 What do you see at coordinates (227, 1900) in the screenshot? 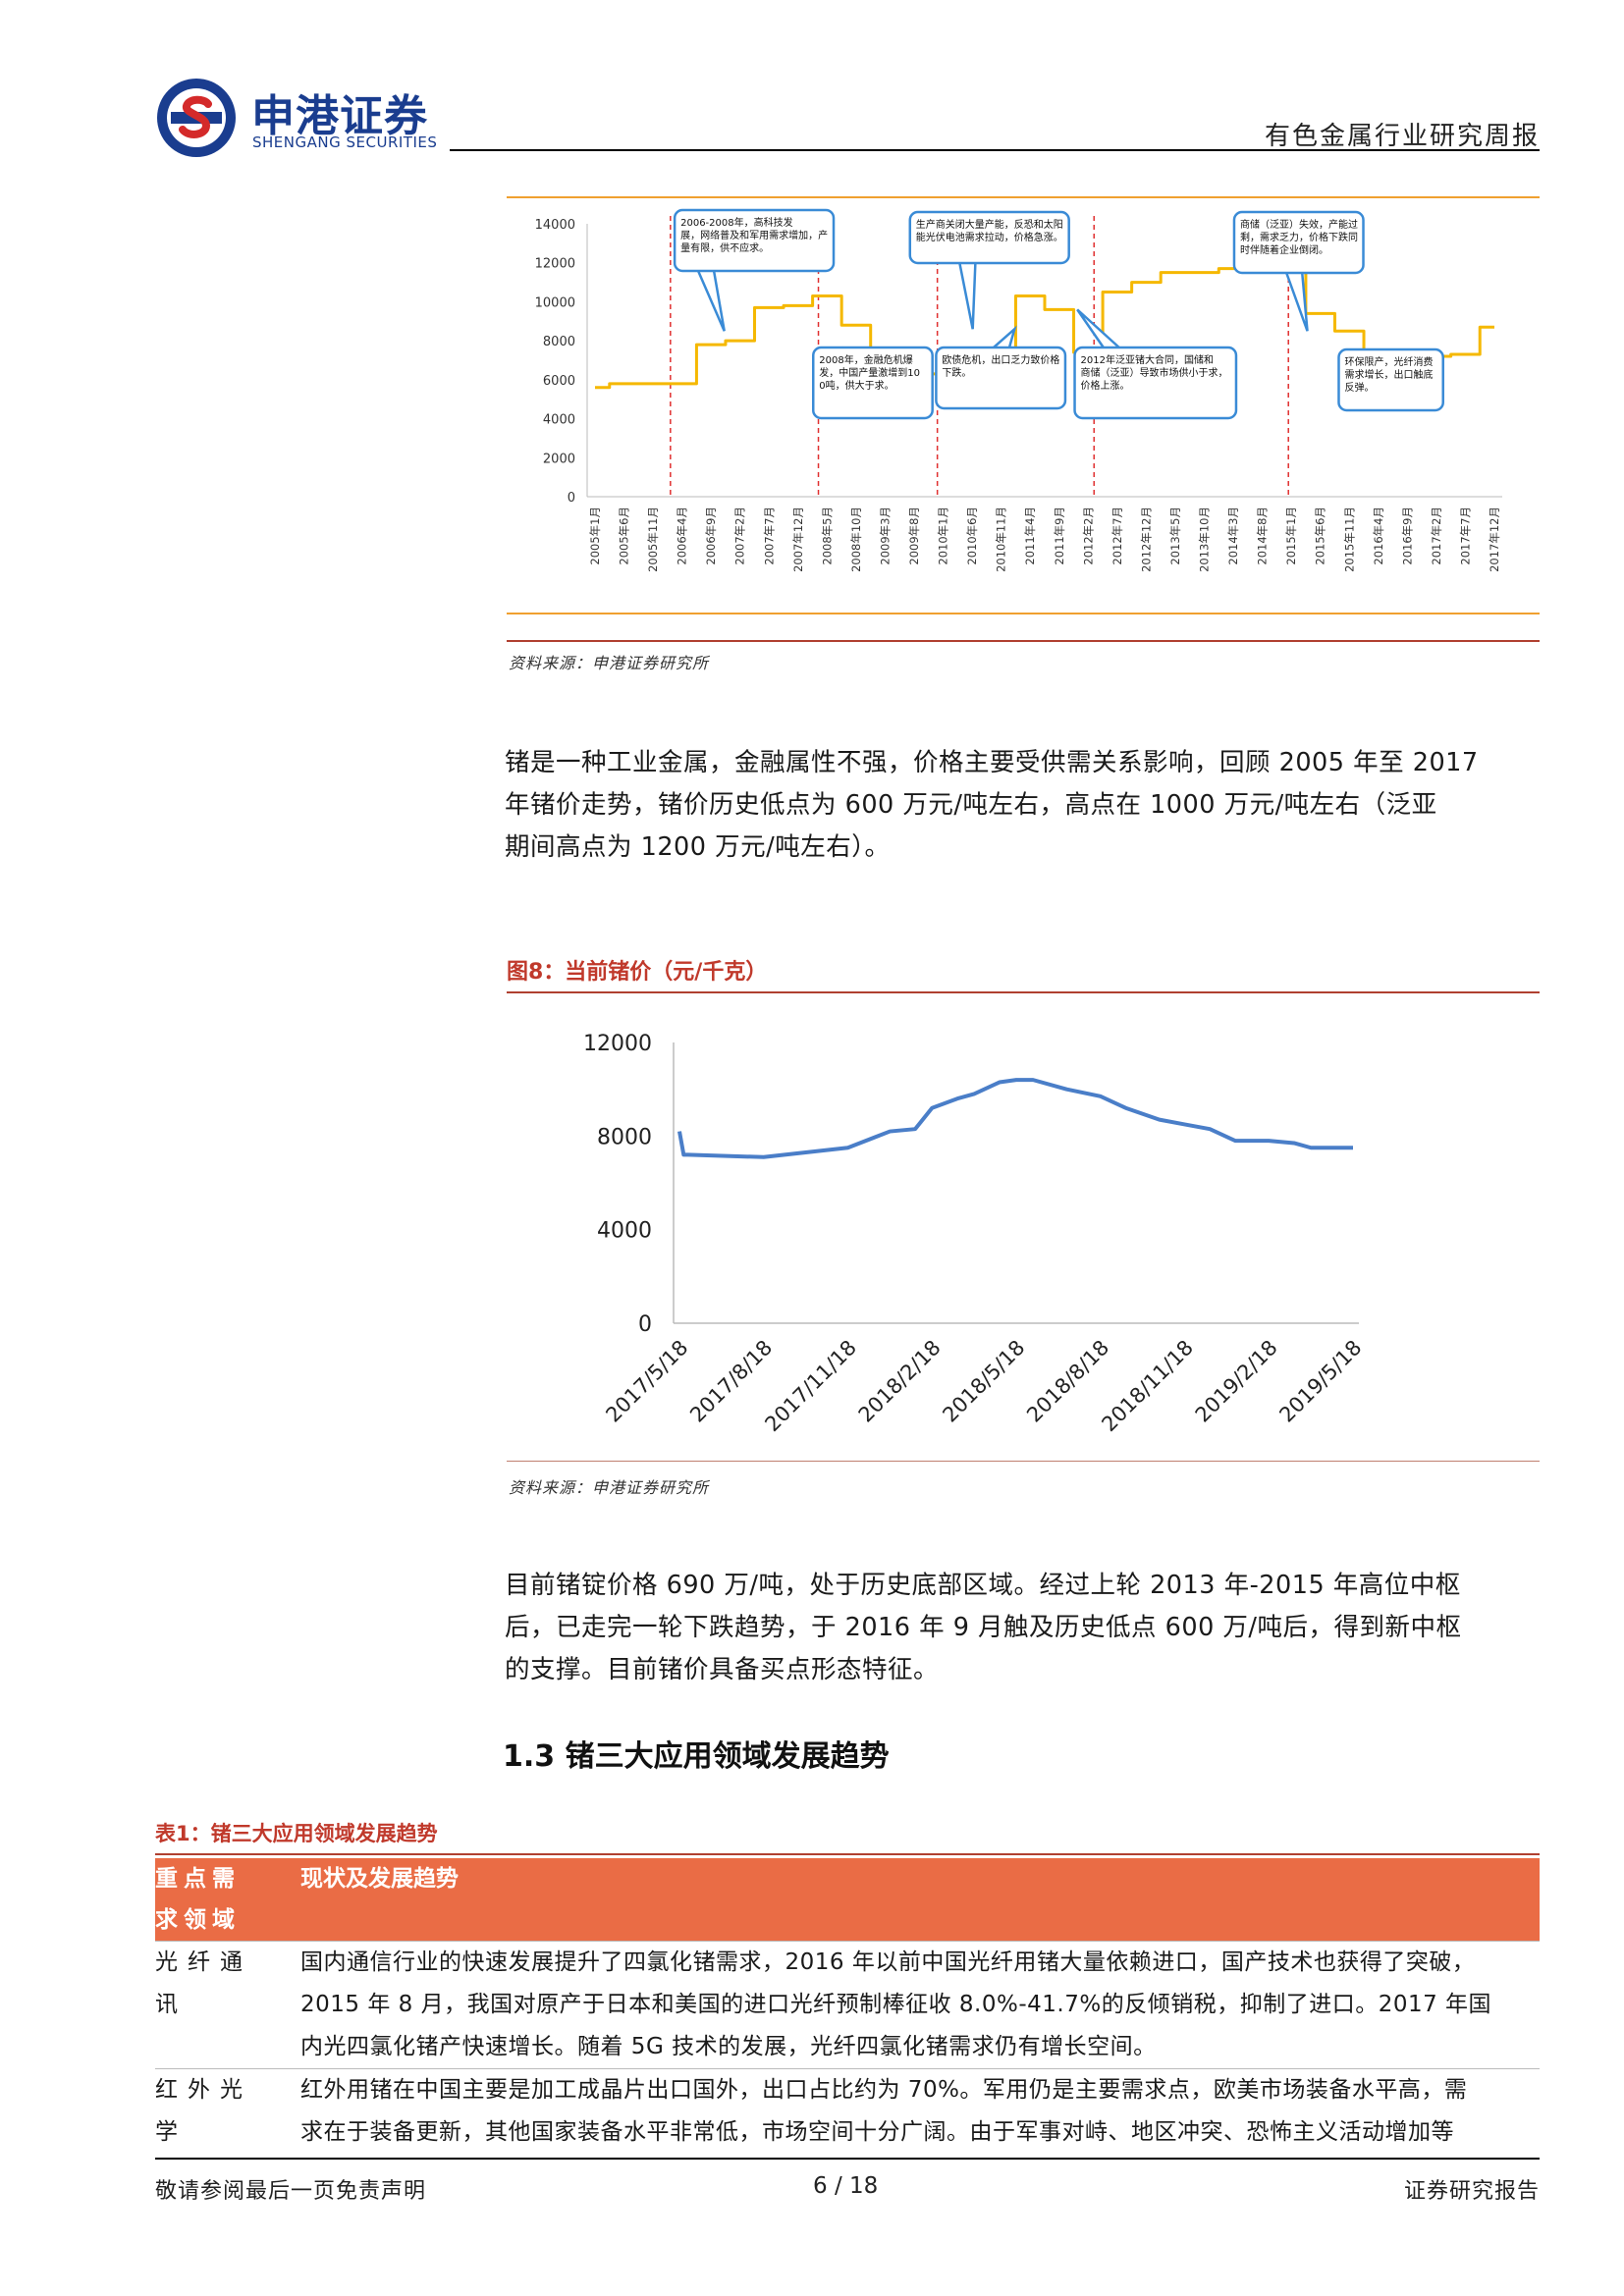
I see `table-header-field: 重点需 求领域` at bounding box center [227, 1900].